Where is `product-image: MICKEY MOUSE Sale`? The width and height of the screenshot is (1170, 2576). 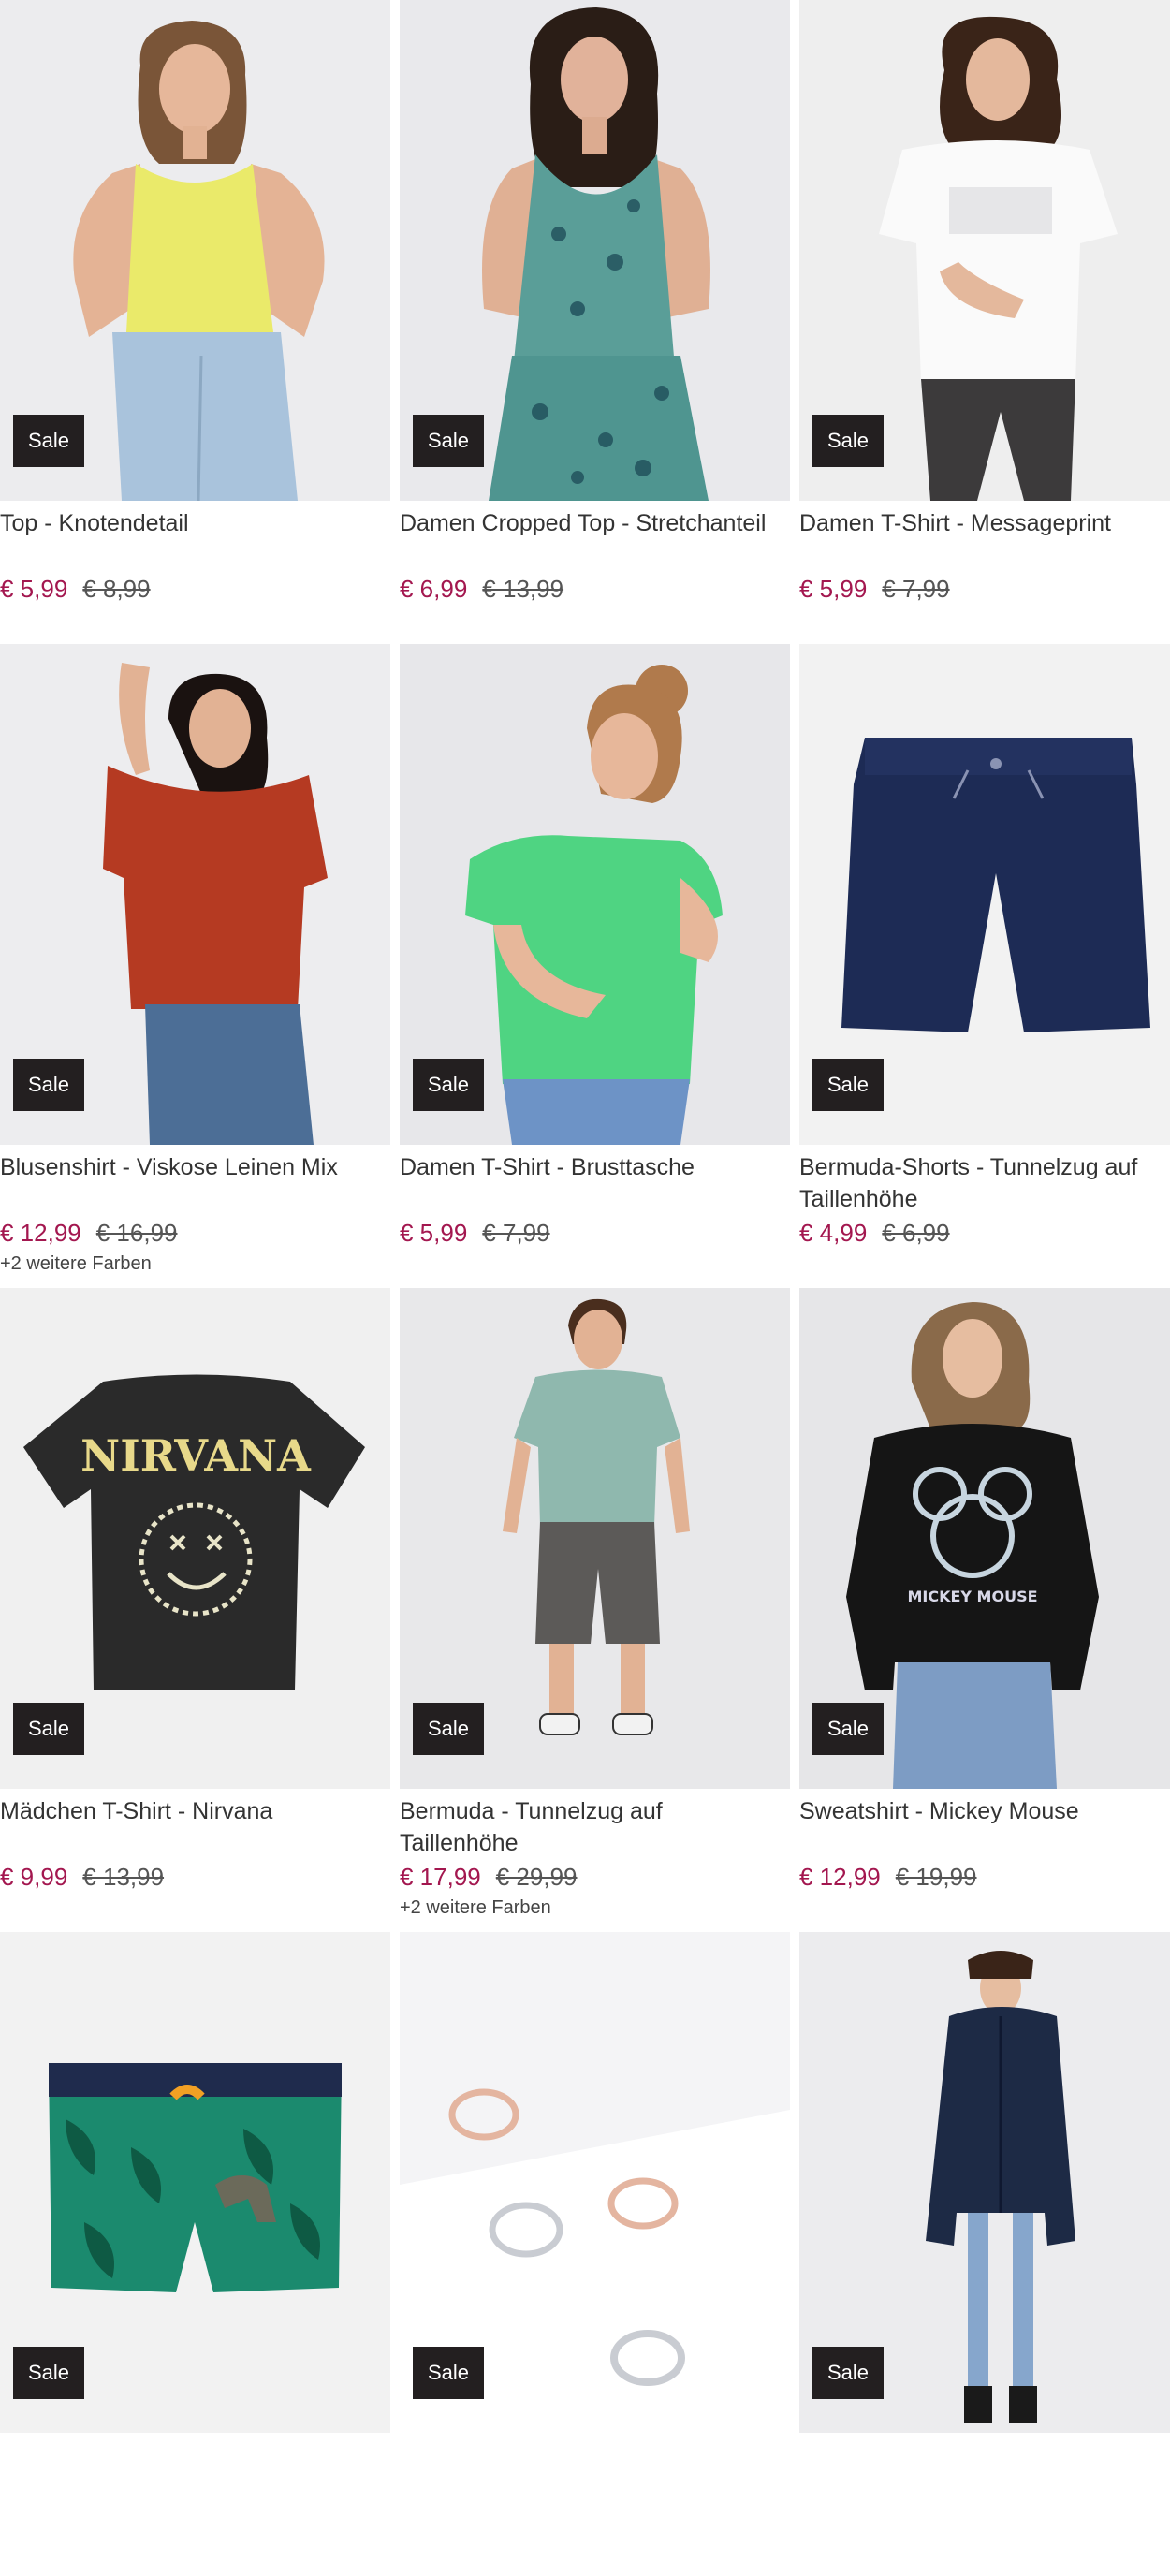
product-image: MICKEY MOUSE Sale is located at coordinates (984, 1538).